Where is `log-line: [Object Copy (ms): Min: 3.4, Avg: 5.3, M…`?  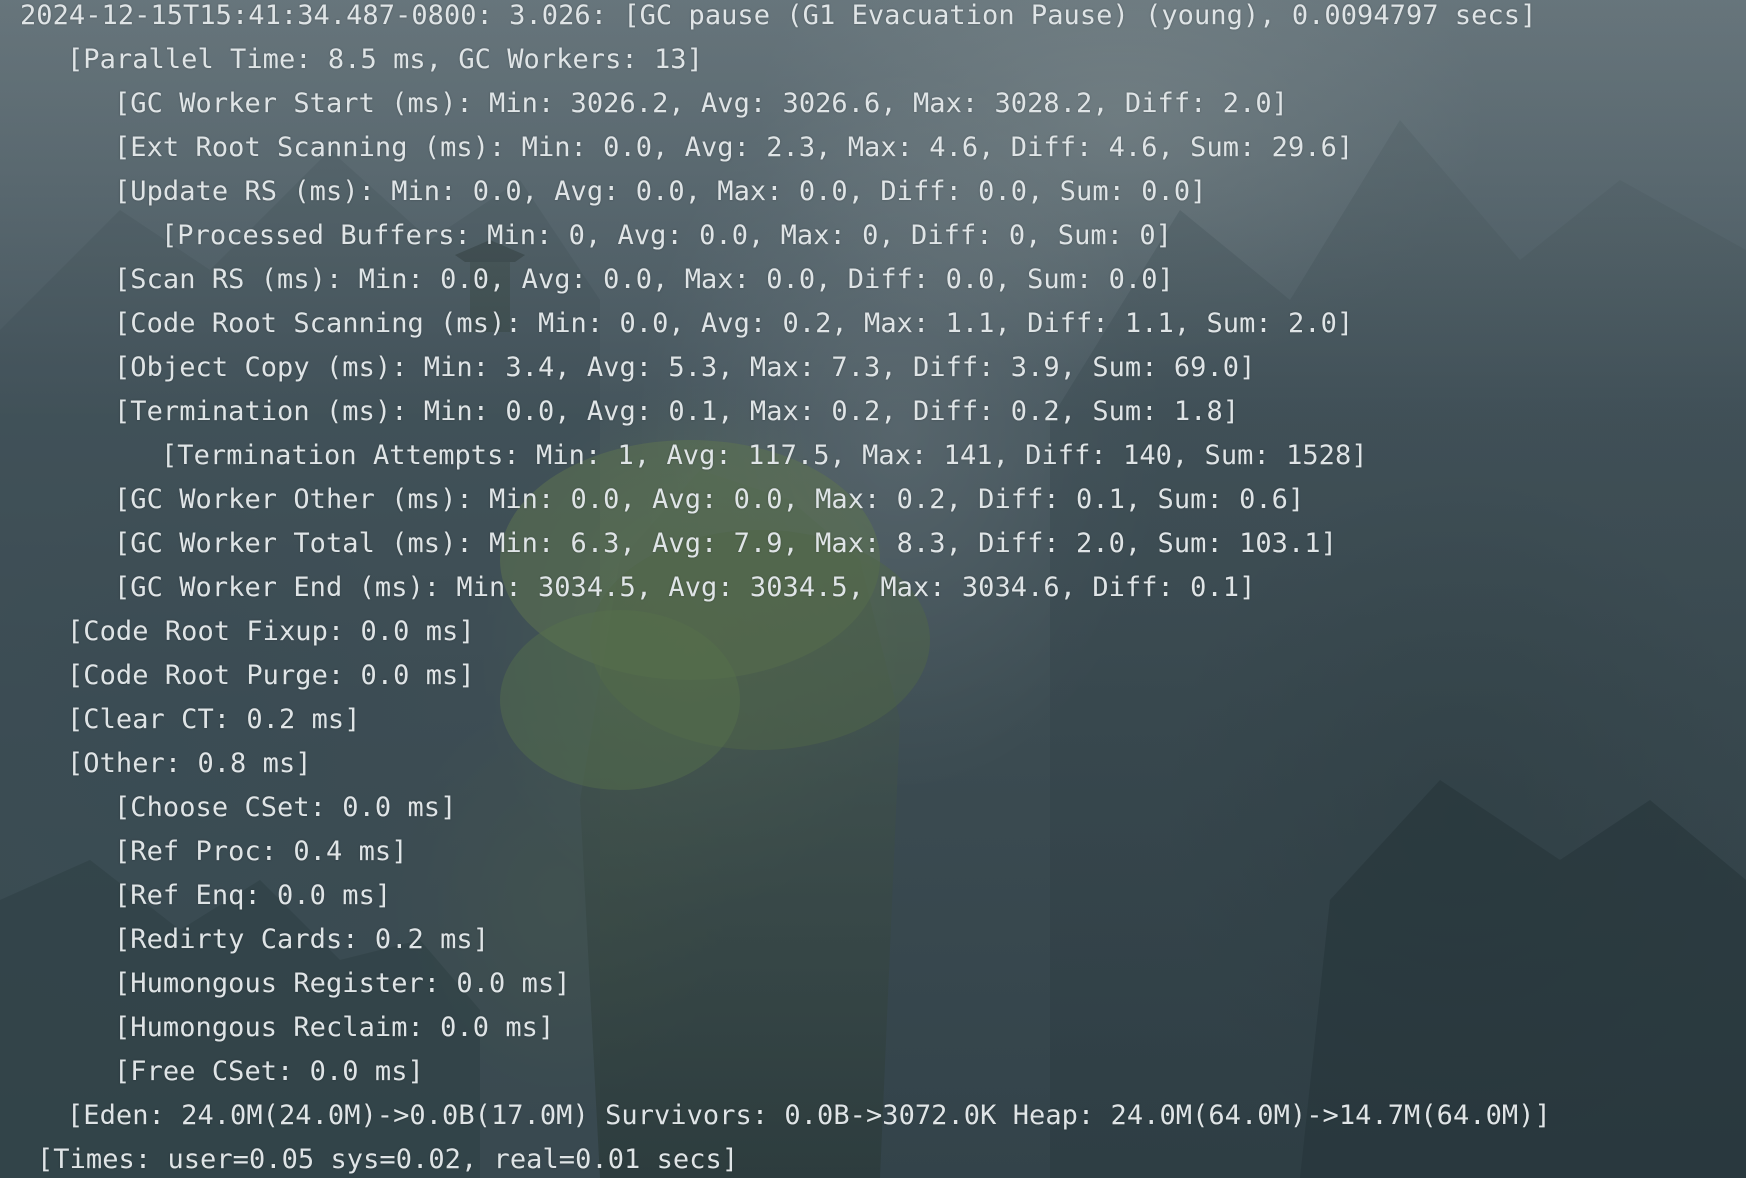 log-line: [Object Copy (ms): Min: 3.4, Avg: 5.3, M… is located at coordinates (684, 368).